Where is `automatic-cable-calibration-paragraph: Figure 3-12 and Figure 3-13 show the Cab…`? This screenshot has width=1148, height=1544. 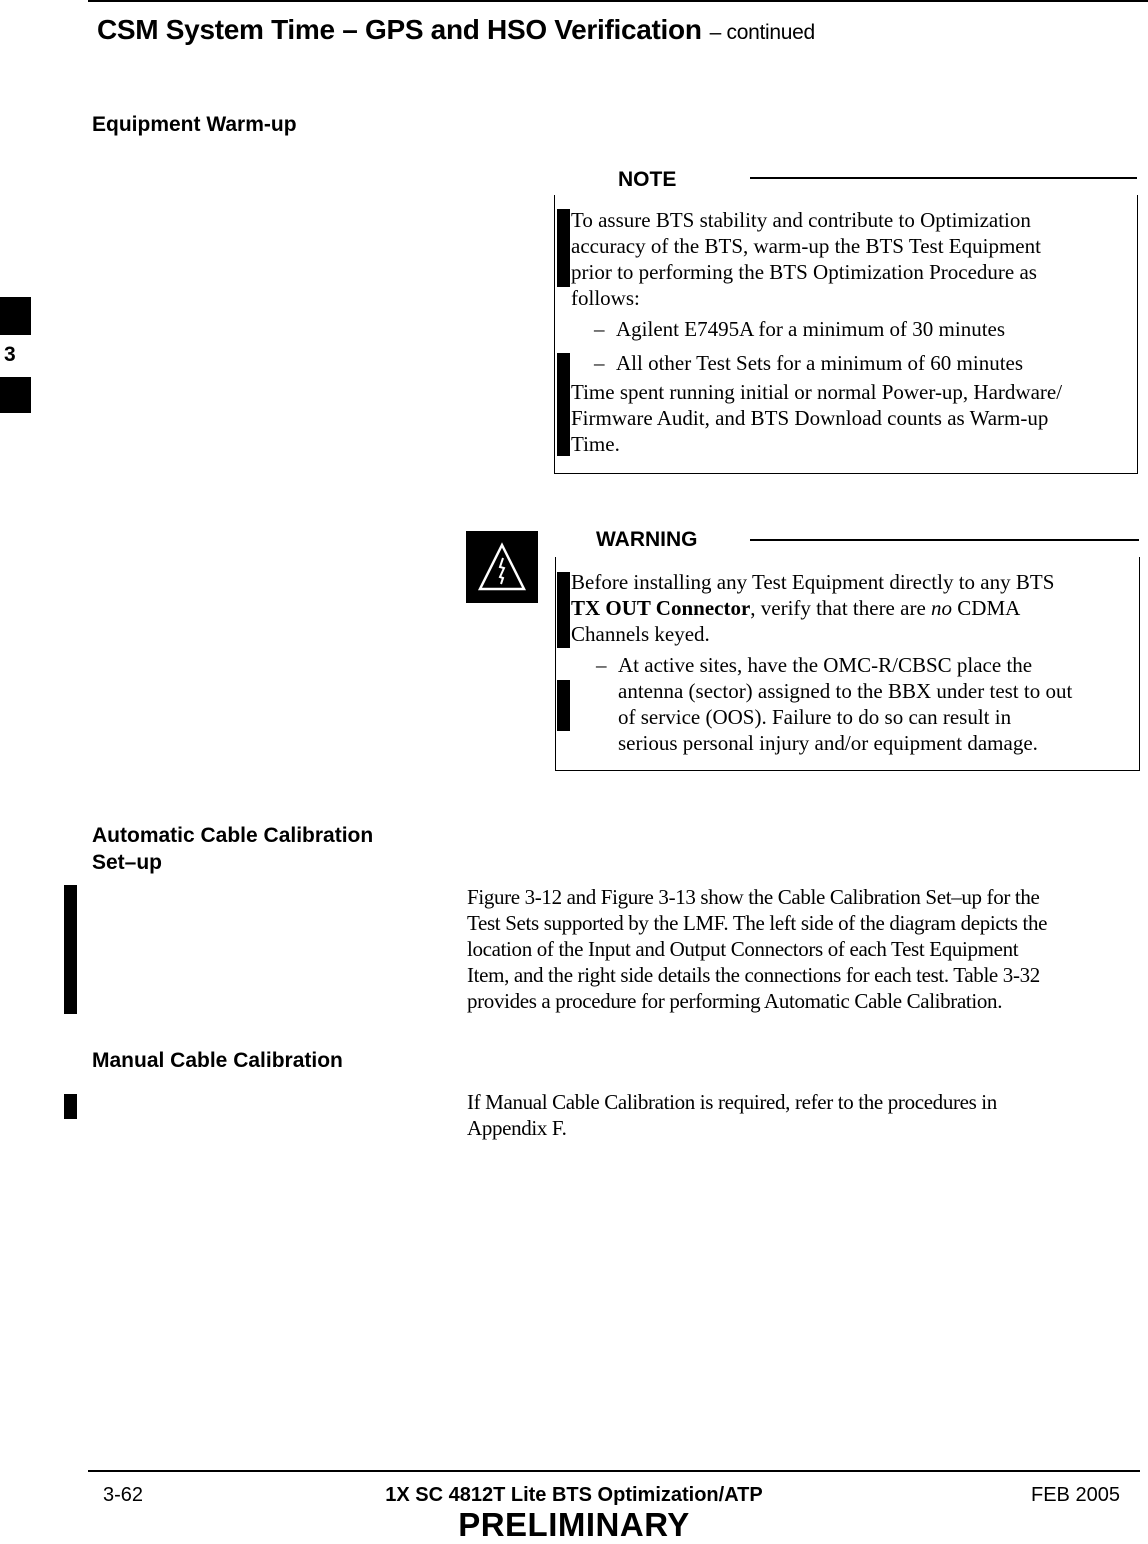
automatic-cable-calibration-paragraph: Figure 3-12 and Figure 3-13 show the Cab… is located at coordinates (757, 949).